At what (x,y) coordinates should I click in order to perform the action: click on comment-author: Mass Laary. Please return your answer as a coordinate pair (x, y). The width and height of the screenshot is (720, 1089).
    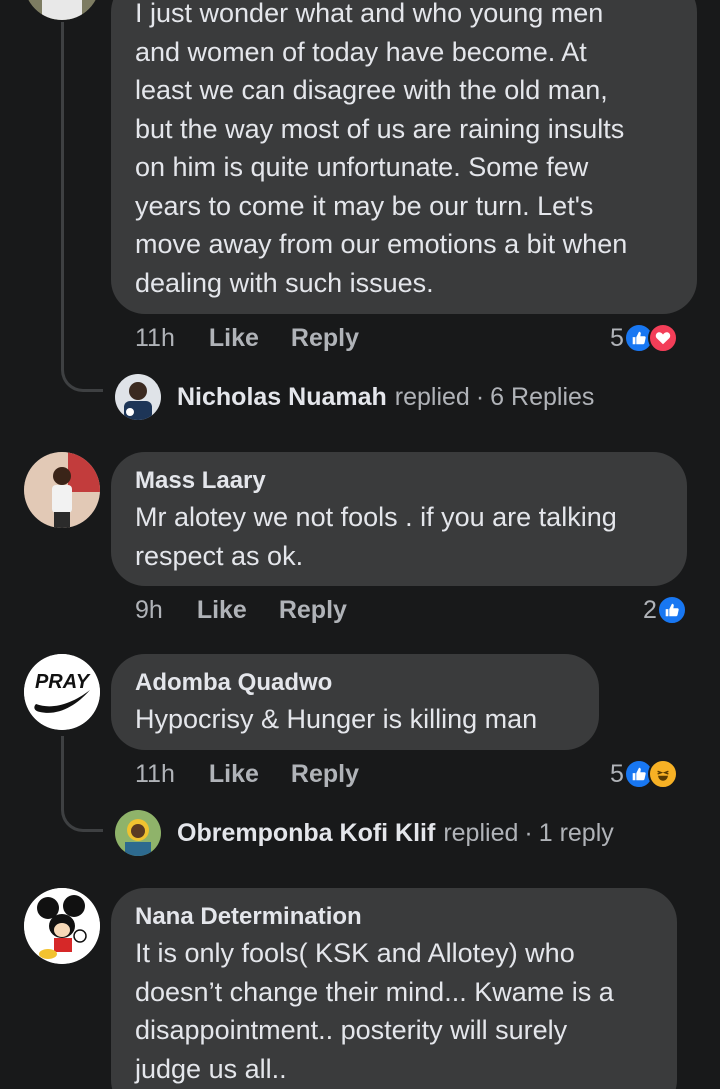
    Looking at the image, I should click on (399, 481).